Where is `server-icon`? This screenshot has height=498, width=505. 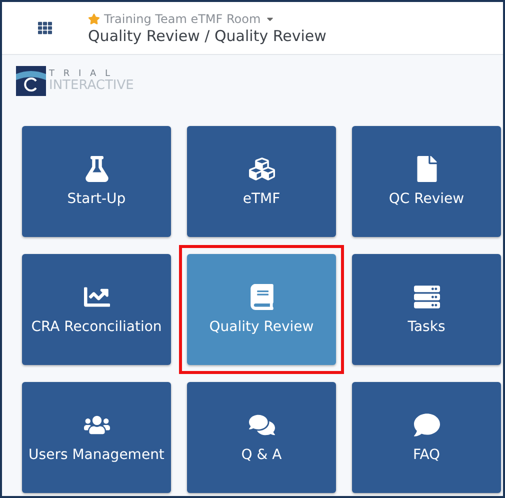
server-icon is located at coordinates (427, 297).